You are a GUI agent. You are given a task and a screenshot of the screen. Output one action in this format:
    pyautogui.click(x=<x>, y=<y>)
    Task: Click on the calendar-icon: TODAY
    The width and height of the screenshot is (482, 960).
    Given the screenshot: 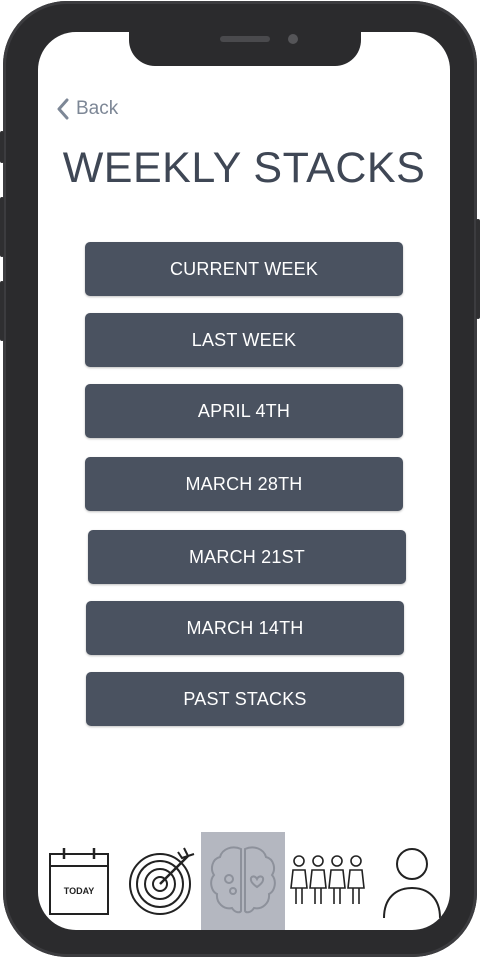 What is the action you would take?
    pyautogui.click(x=79, y=881)
    